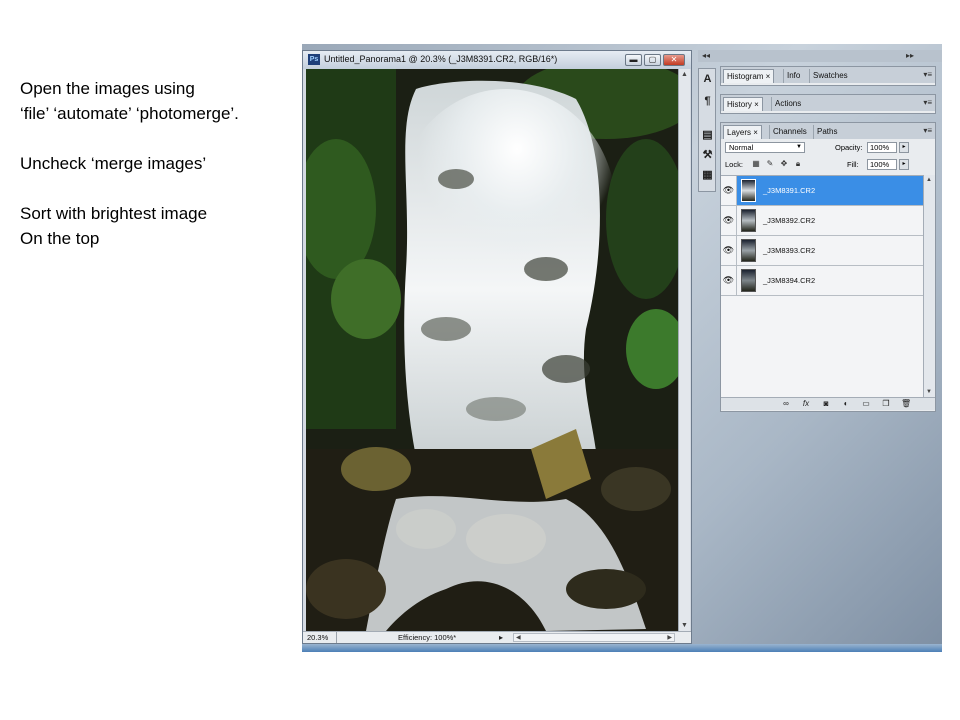 The image size is (960, 720). What do you see at coordinates (707, 135) in the screenshot?
I see `brushes-panel-icon: ▤` at bounding box center [707, 135].